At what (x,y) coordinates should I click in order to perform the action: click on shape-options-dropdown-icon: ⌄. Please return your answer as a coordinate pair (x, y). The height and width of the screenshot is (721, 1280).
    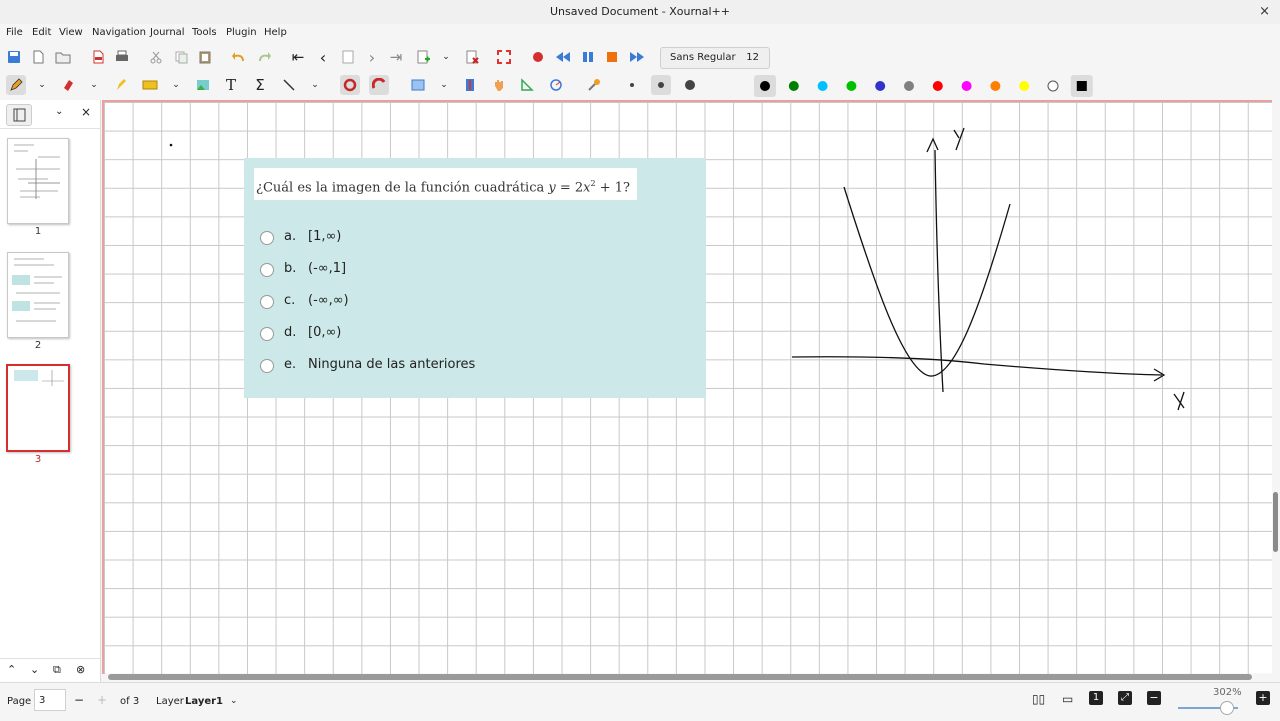
    Looking at the image, I should click on (444, 85).